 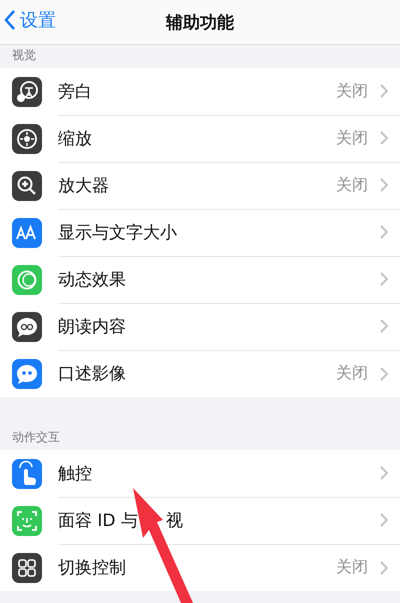 I want to click on section-header: 视觉, so click(x=24, y=55).